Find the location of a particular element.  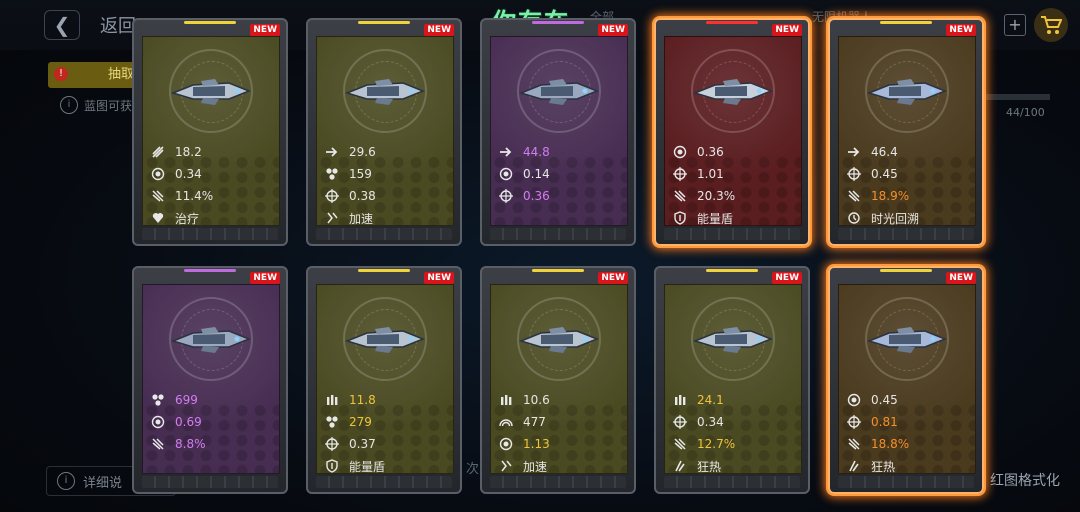

ship-card-9: NEW 24.1 0.34 12.7% 狂热 is located at coordinates (732, 380).